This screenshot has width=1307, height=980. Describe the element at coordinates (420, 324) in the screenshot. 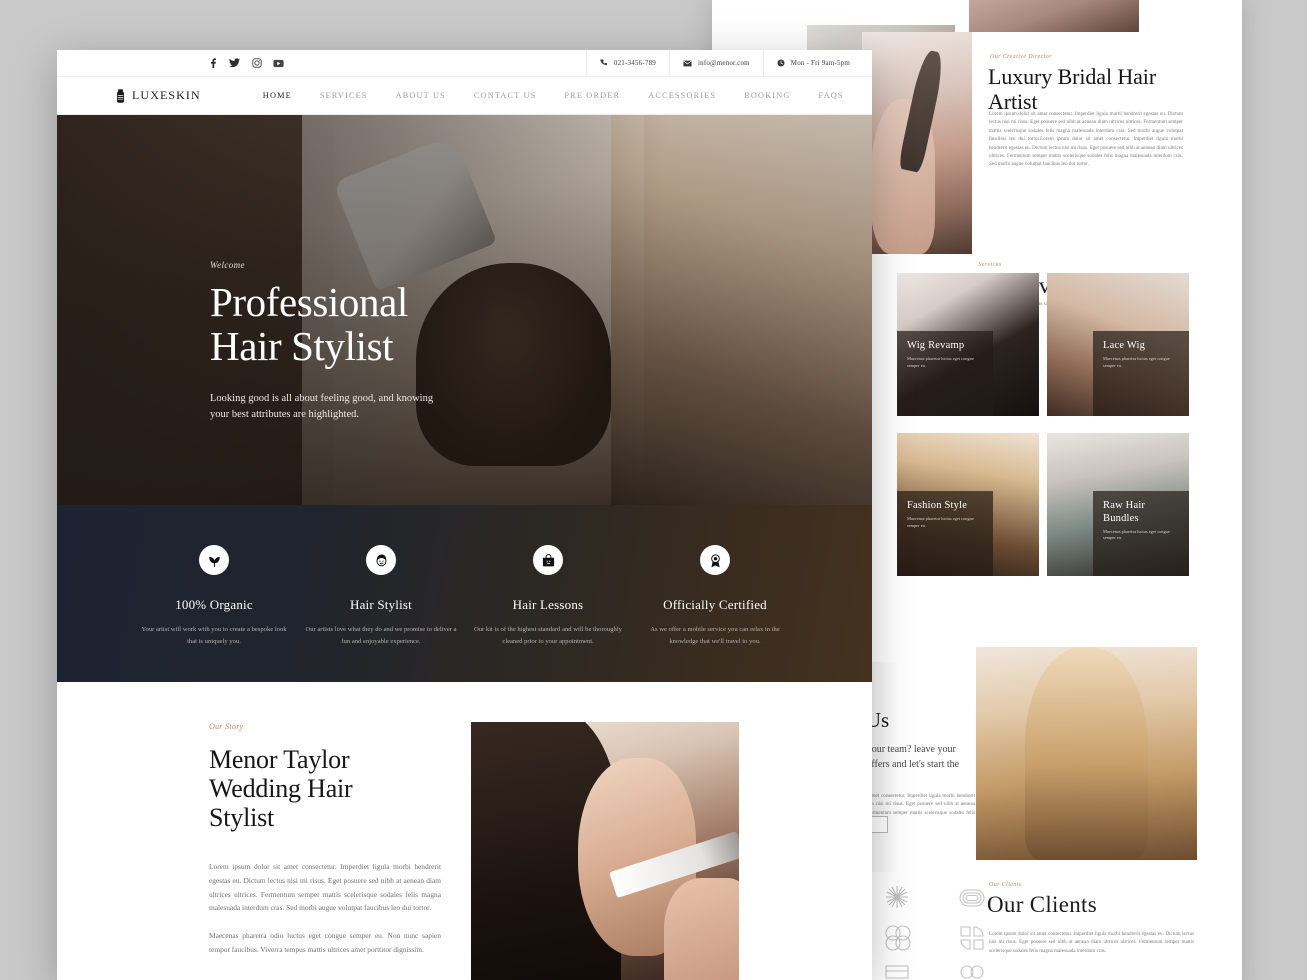

I see `hero-title: Professional Hair Stylist` at that location.